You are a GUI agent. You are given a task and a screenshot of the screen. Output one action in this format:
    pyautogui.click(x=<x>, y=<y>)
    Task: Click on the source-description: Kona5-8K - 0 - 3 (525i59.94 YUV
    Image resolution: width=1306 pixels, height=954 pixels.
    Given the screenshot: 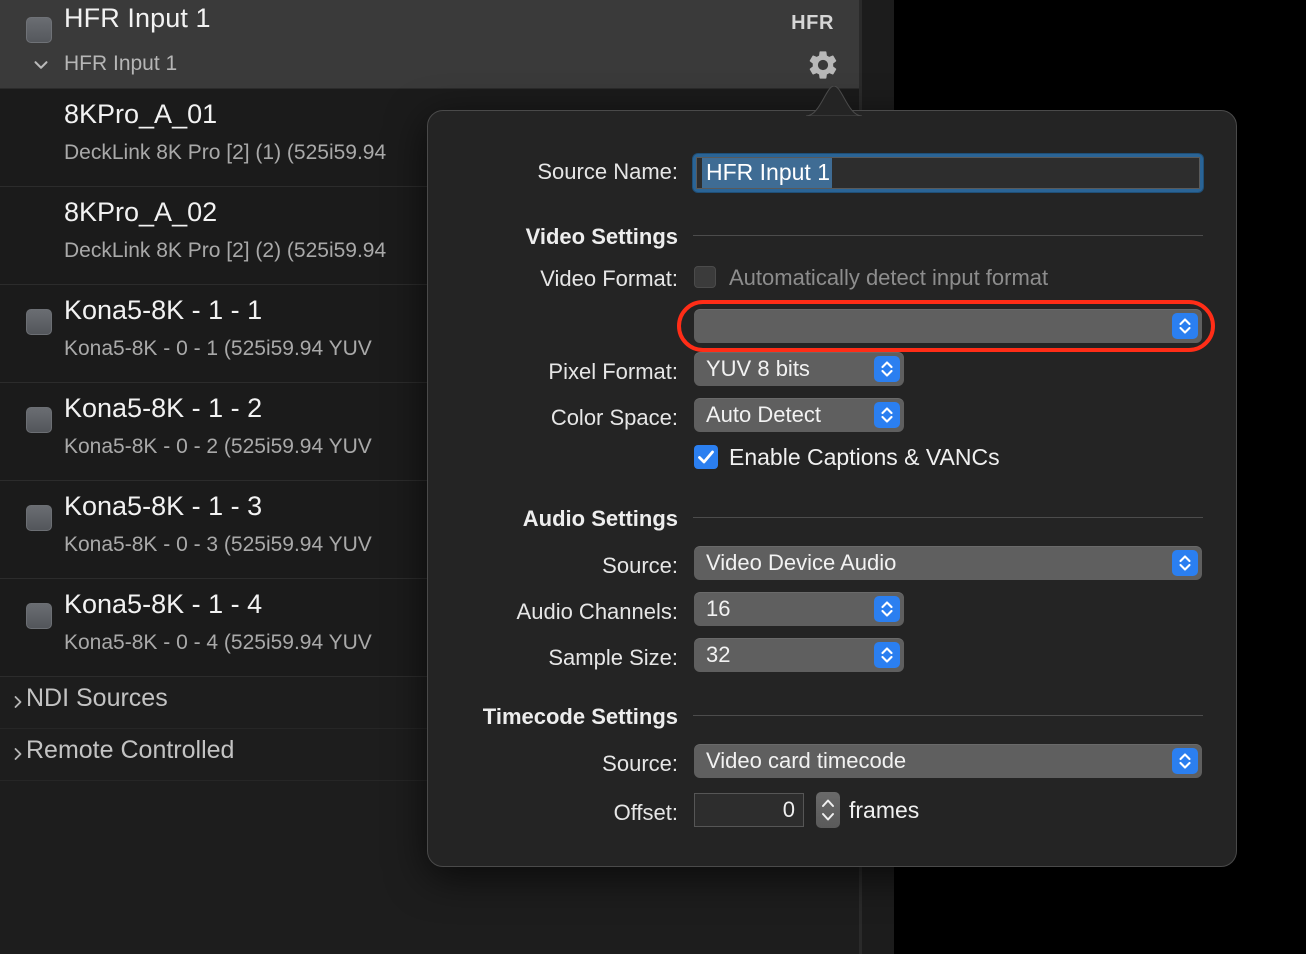 What is the action you would take?
    pyautogui.click(x=218, y=544)
    